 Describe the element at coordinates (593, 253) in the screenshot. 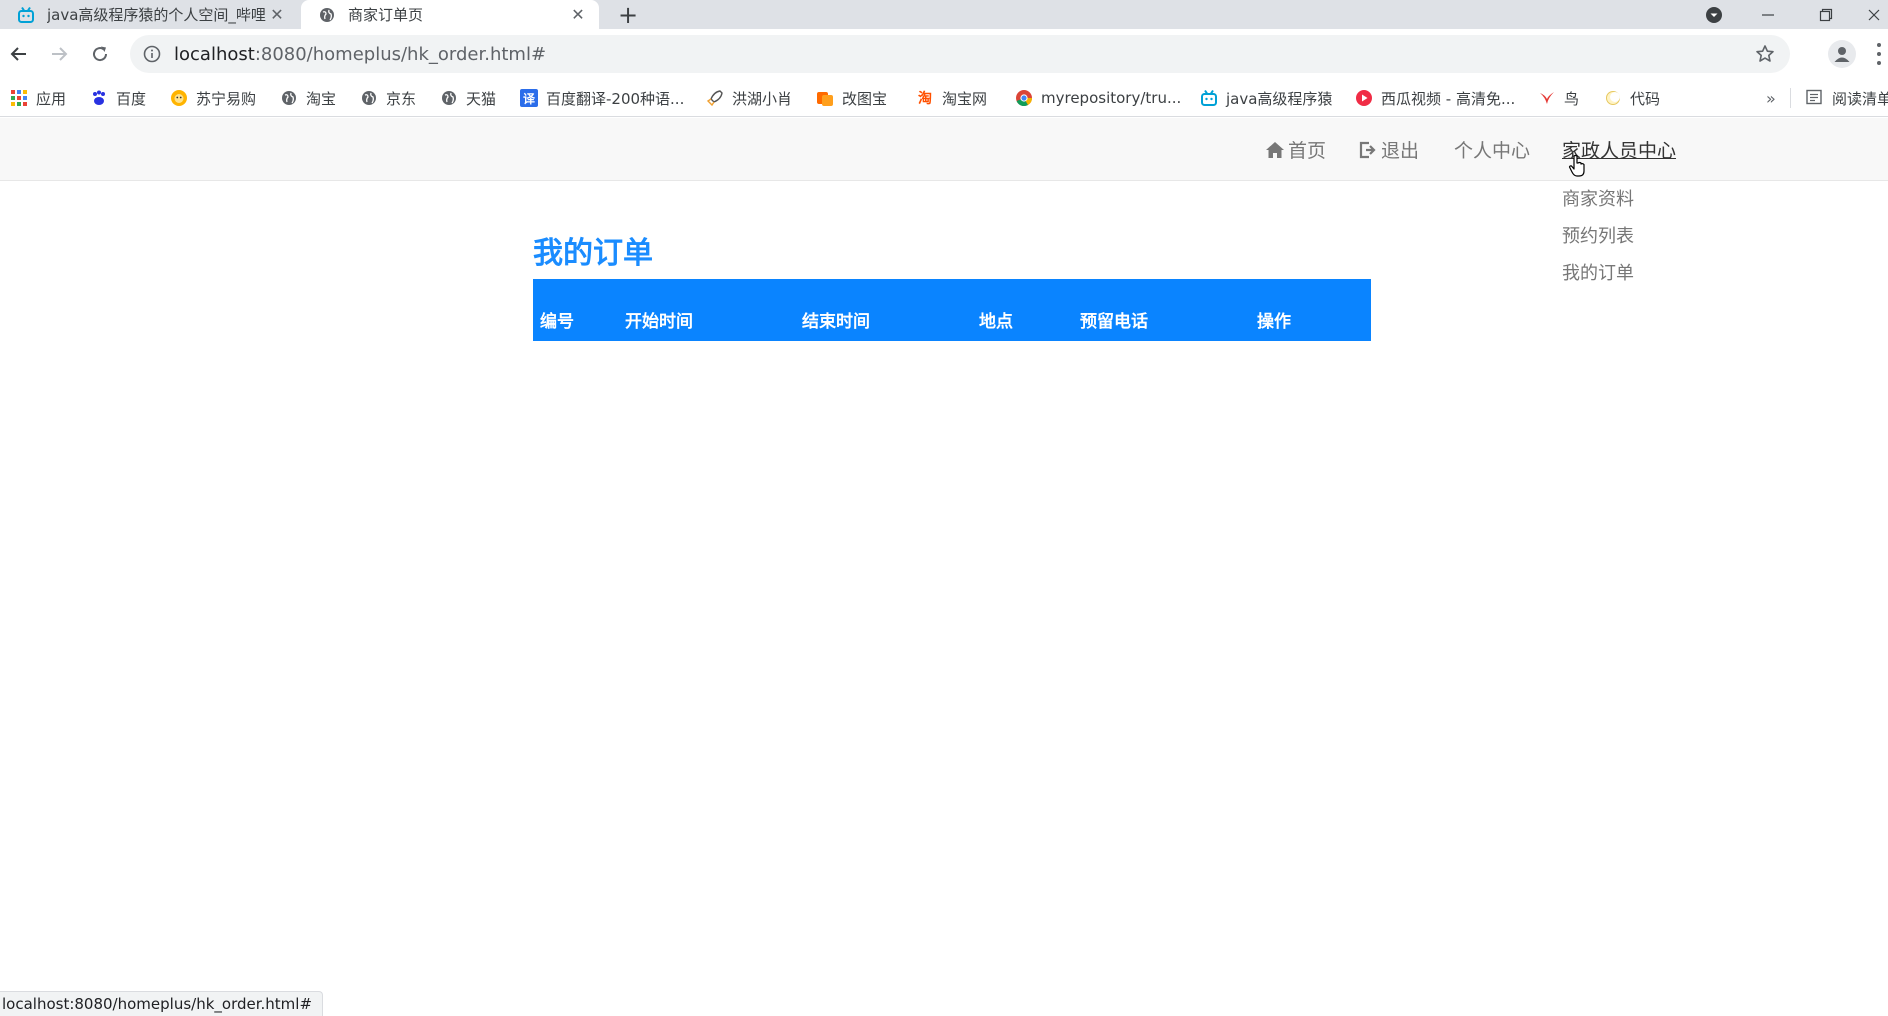

I see `page-title: 我的订单` at that location.